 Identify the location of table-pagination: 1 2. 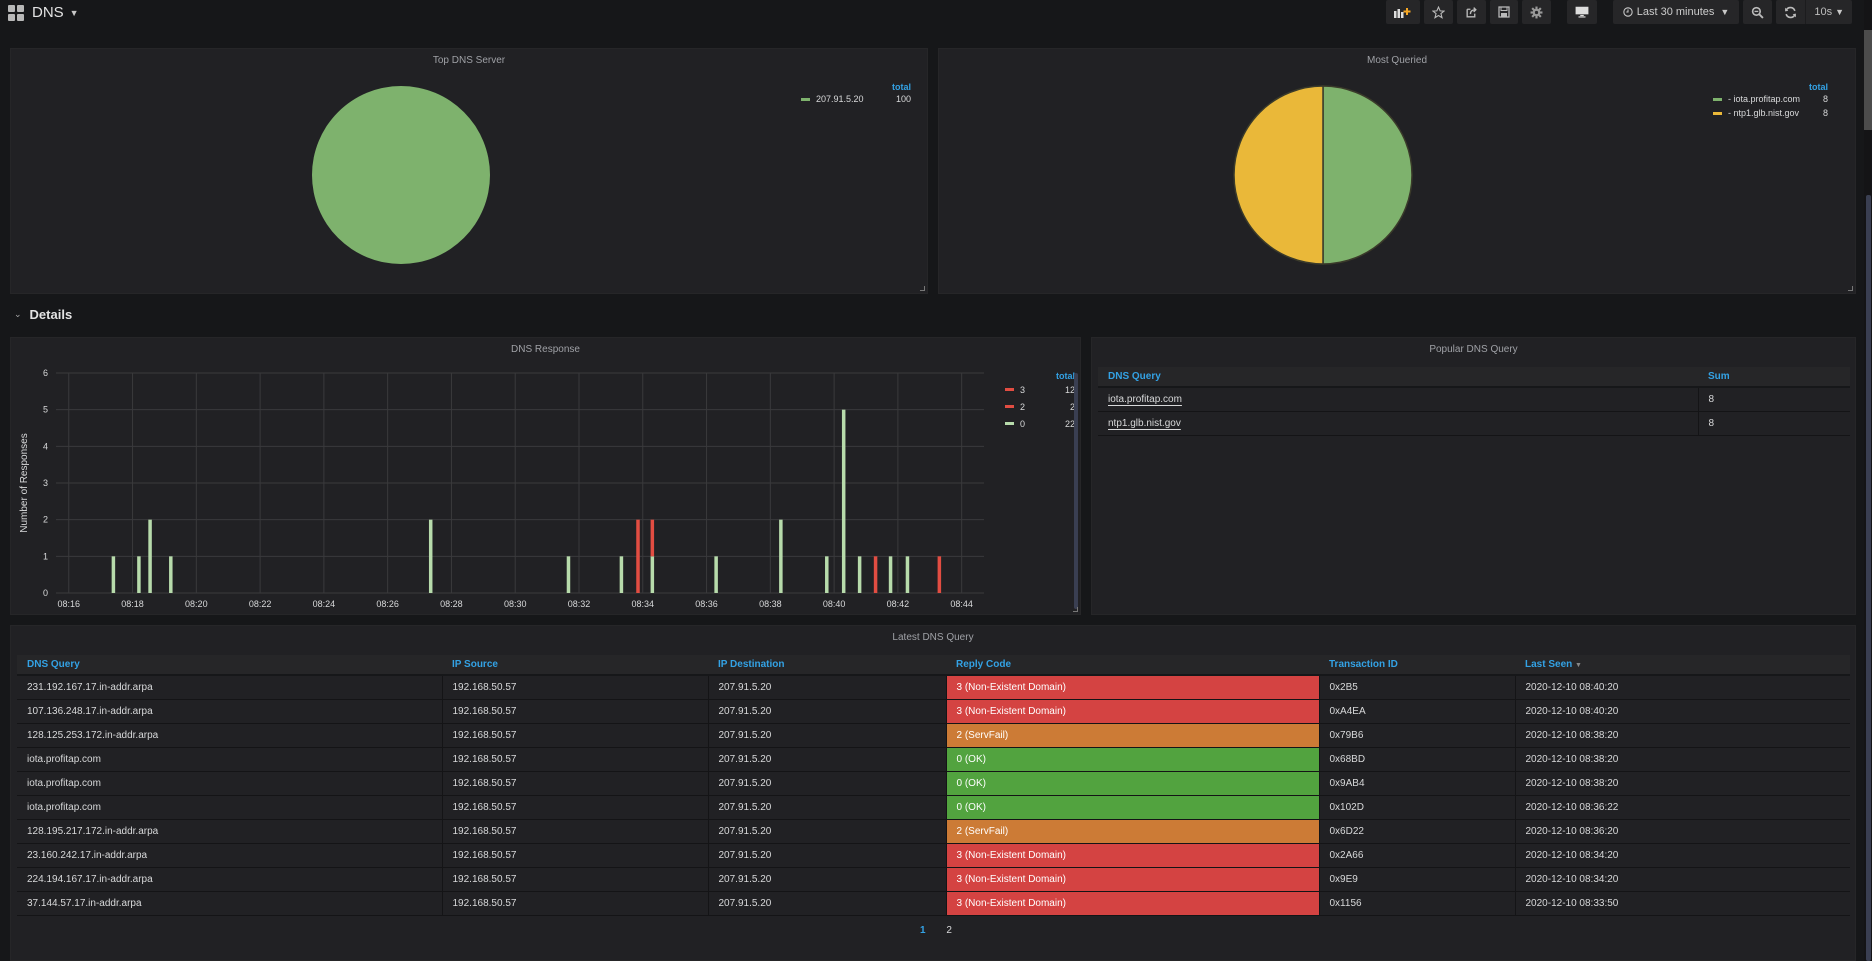
(936, 930).